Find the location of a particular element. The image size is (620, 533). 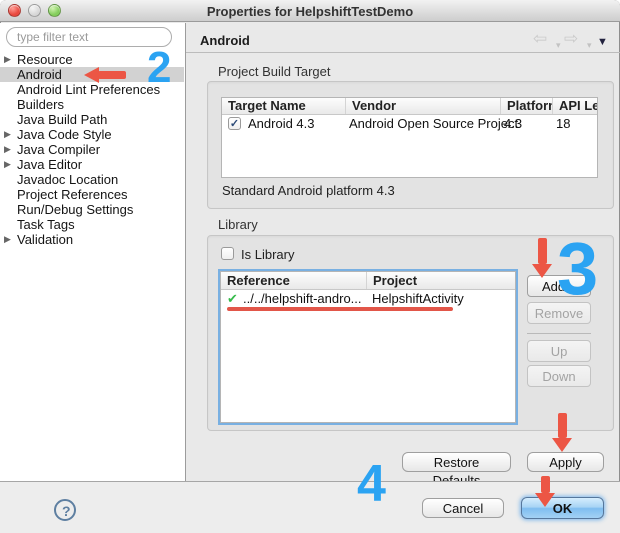

sidebar-item-label: Java Build Path is located at coordinates (62, 119).